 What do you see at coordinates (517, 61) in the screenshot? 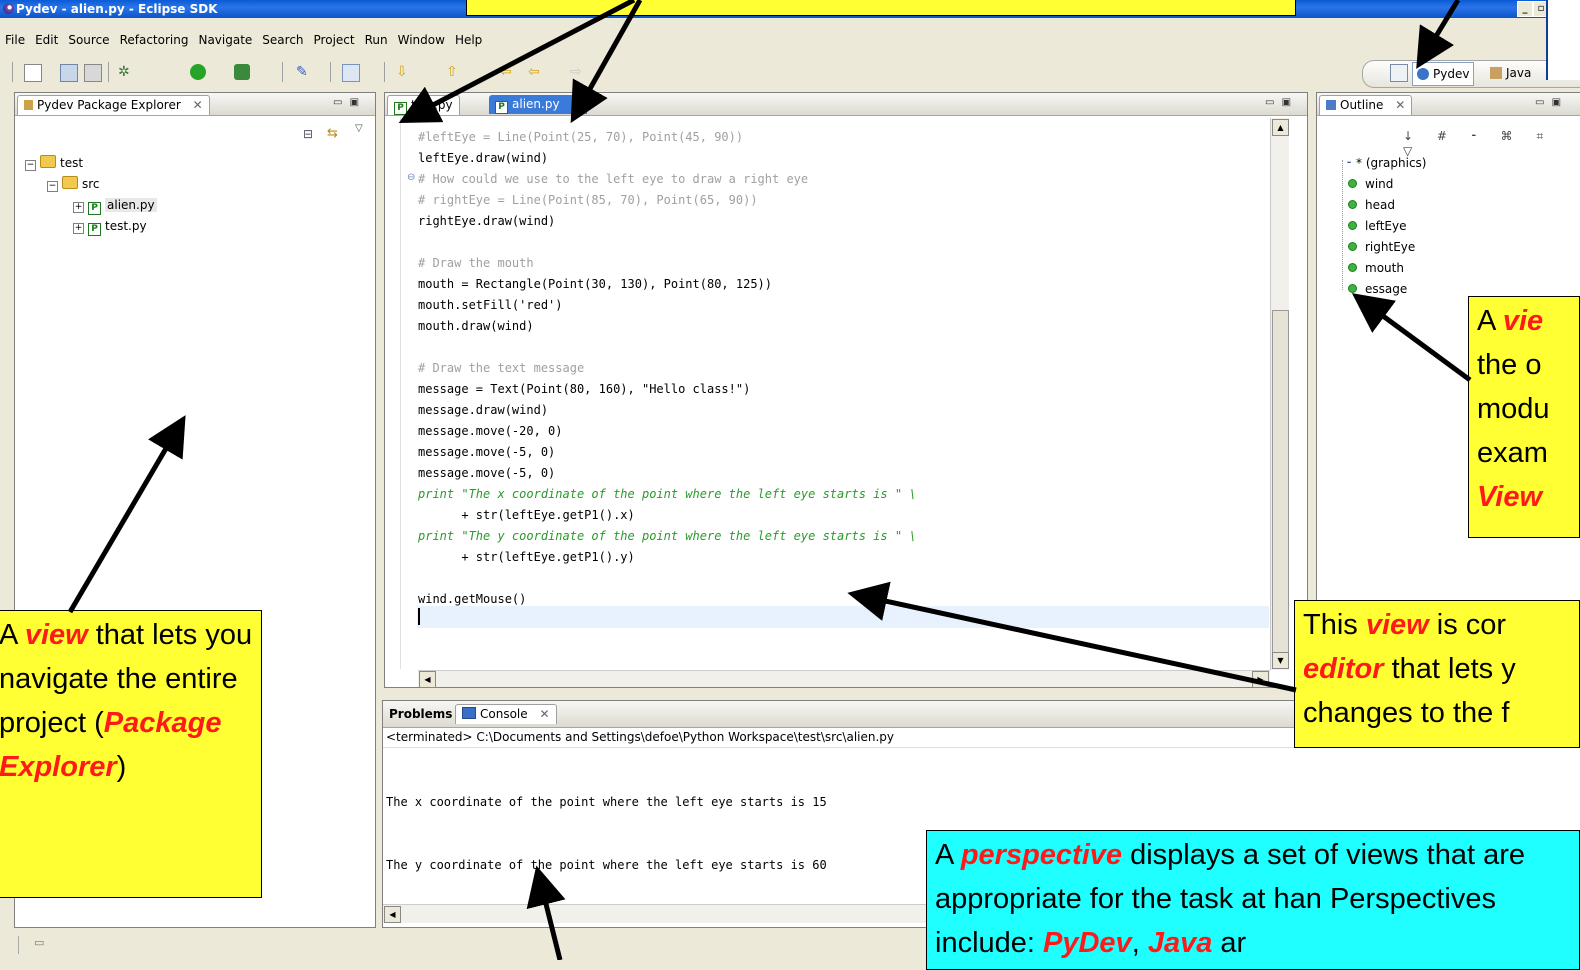
I see `arrow-to-test-tab` at bounding box center [517, 61].